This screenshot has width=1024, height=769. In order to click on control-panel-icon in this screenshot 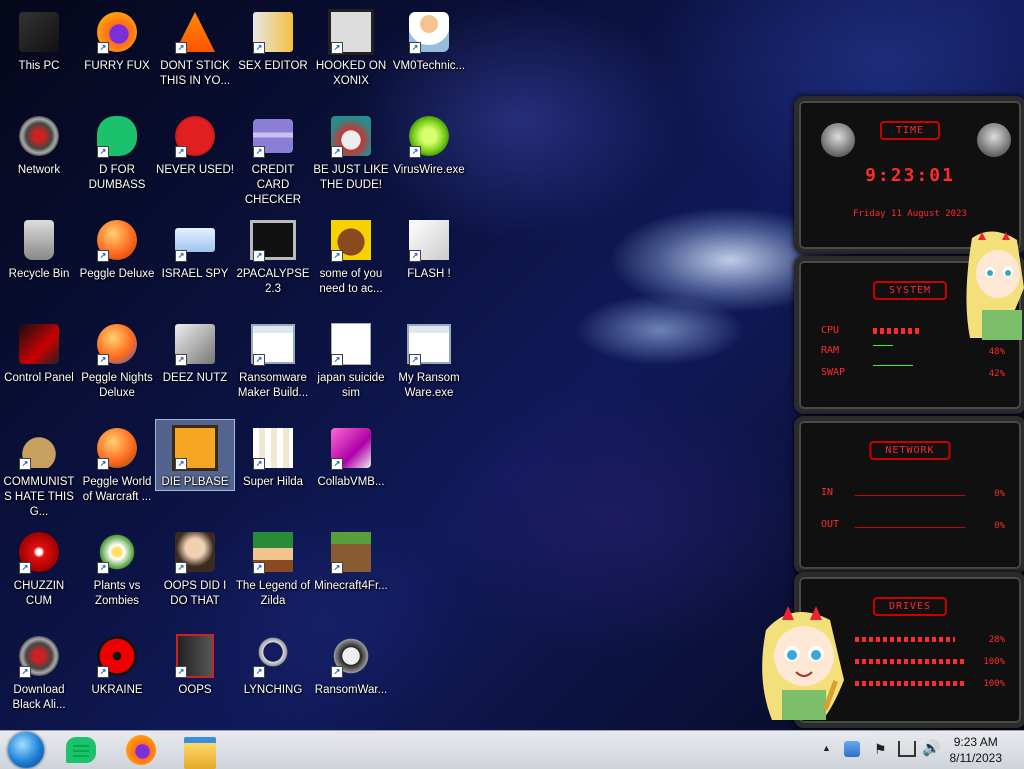, I will do `click(39, 344)`.